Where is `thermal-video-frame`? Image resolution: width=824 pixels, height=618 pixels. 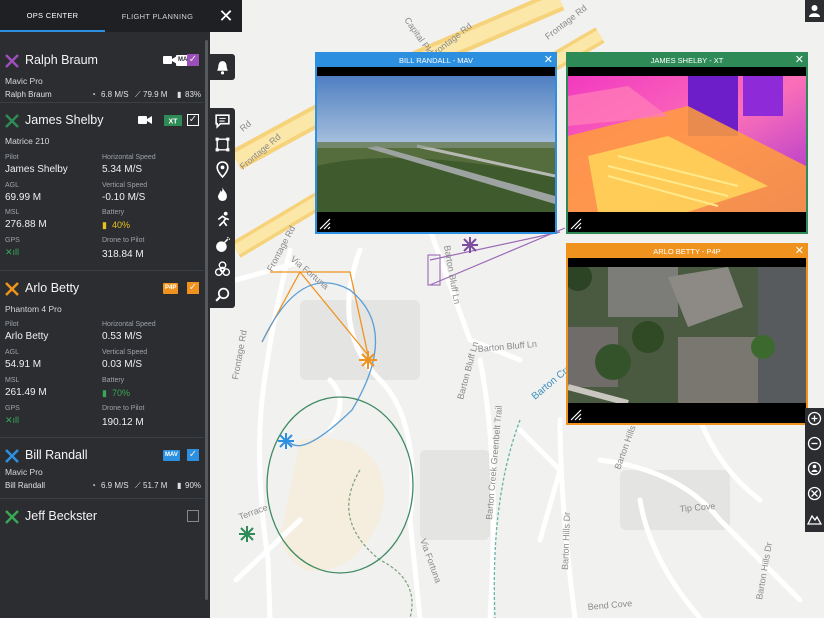 thermal-video-frame is located at coordinates (687, 144).